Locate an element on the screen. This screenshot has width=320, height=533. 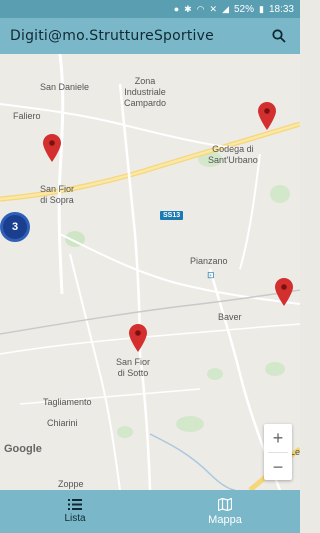
app-bar: Digiti@mo.StruttureSportive is located at coordinates (150, 36).